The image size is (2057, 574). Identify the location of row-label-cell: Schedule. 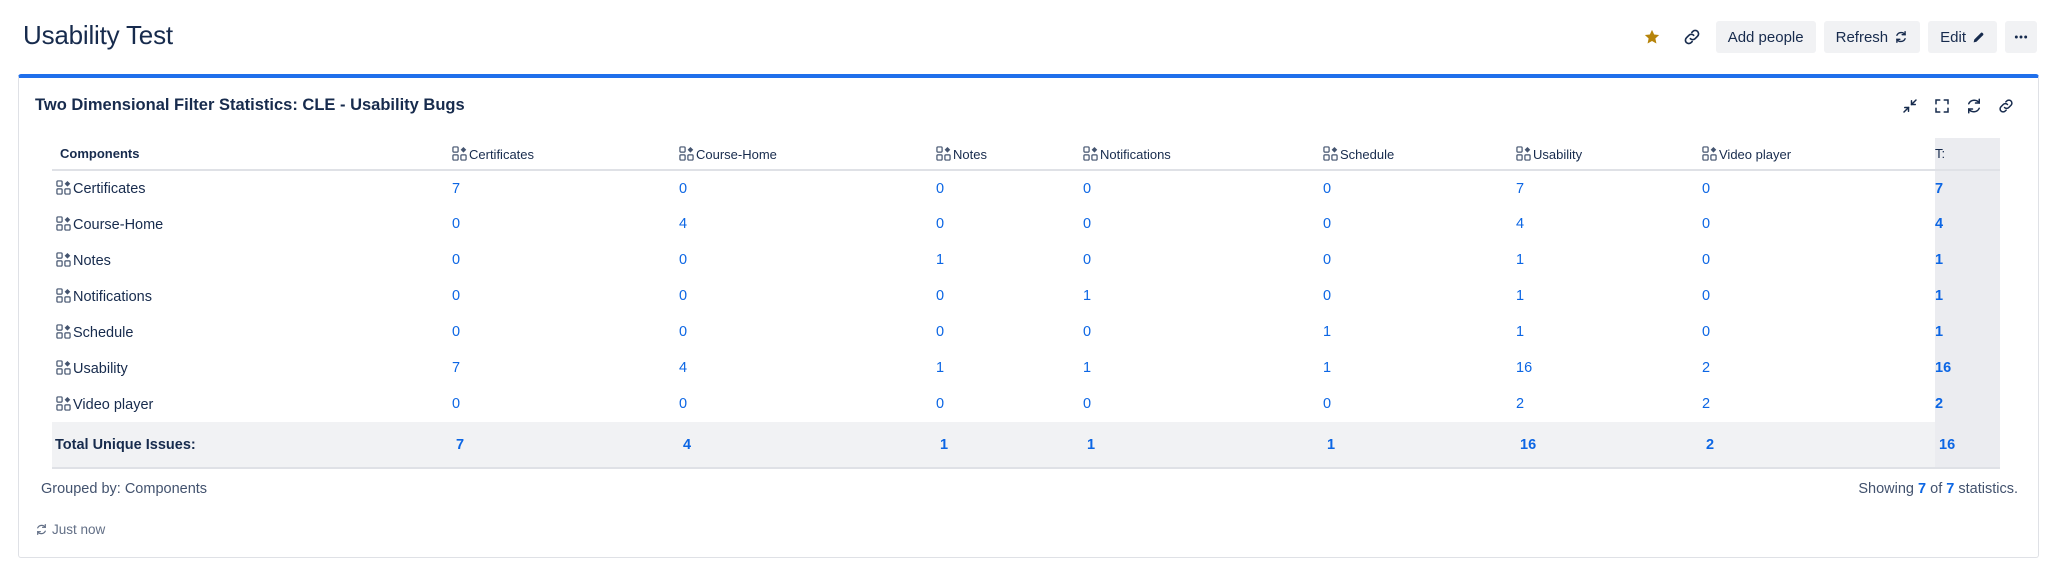
(252, 332).